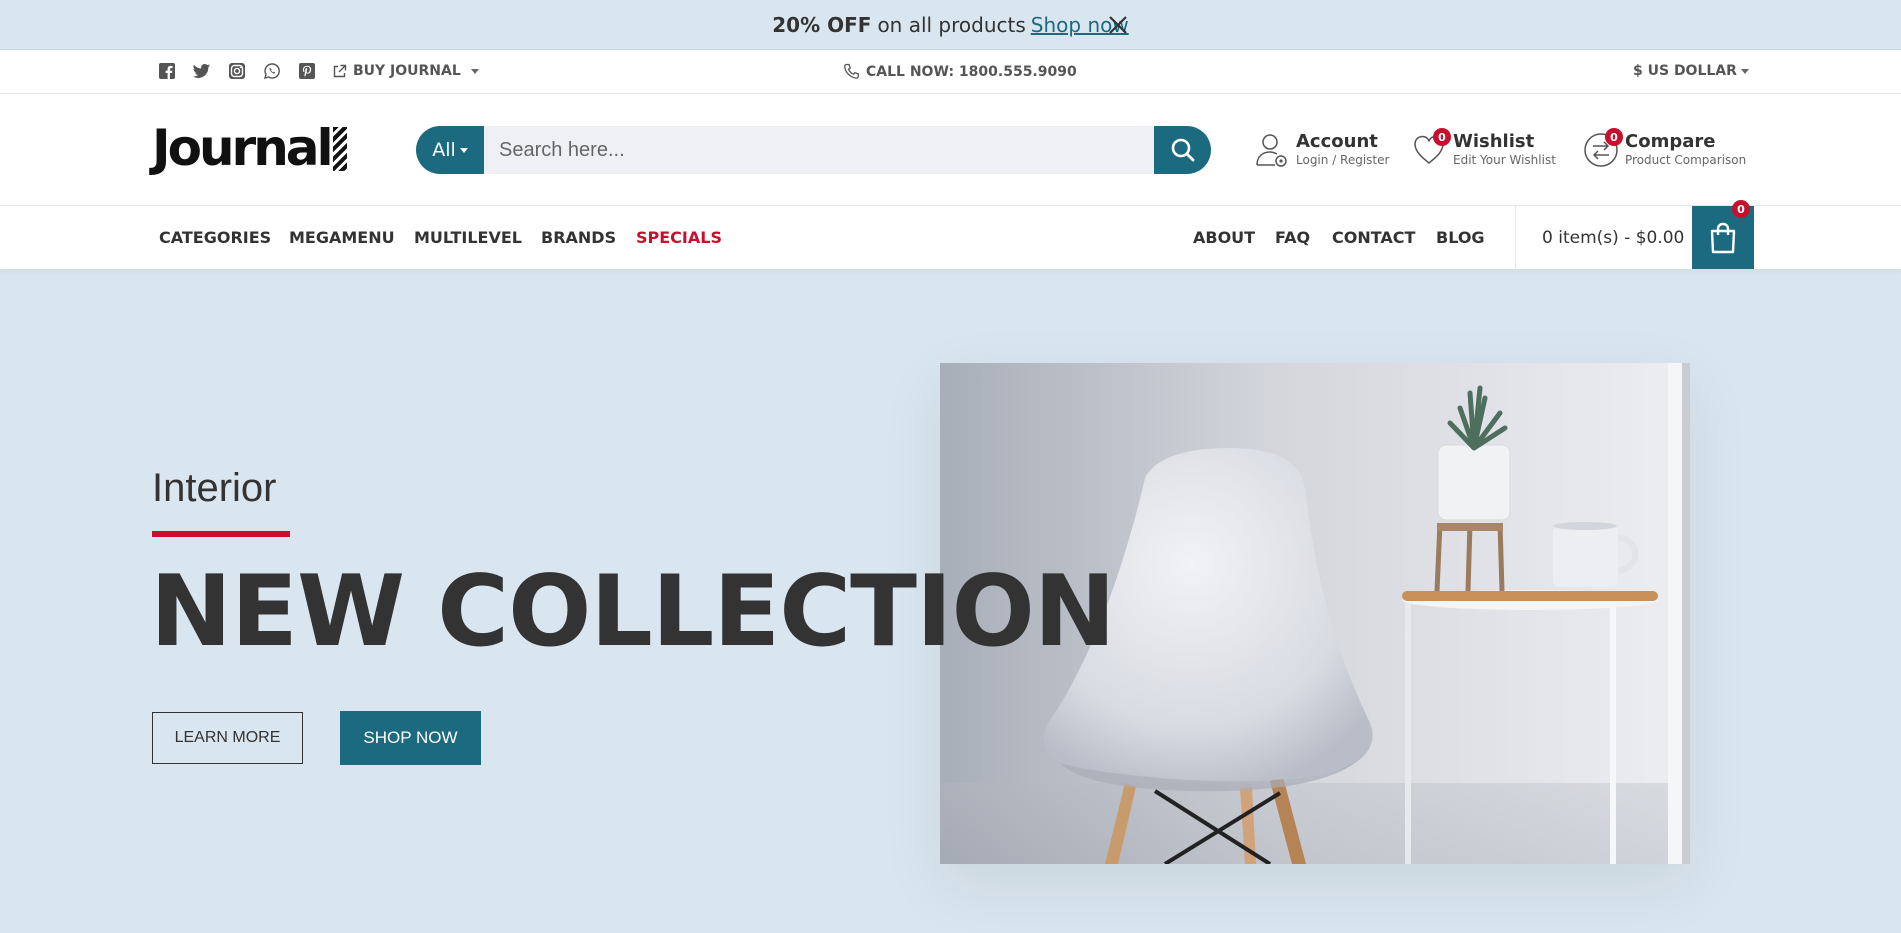 The image size is (1901, 933). Describe the element at coordinates (1686, 160) in the screenshot. I see `compare-subtitle: Product Comparison` at that location.